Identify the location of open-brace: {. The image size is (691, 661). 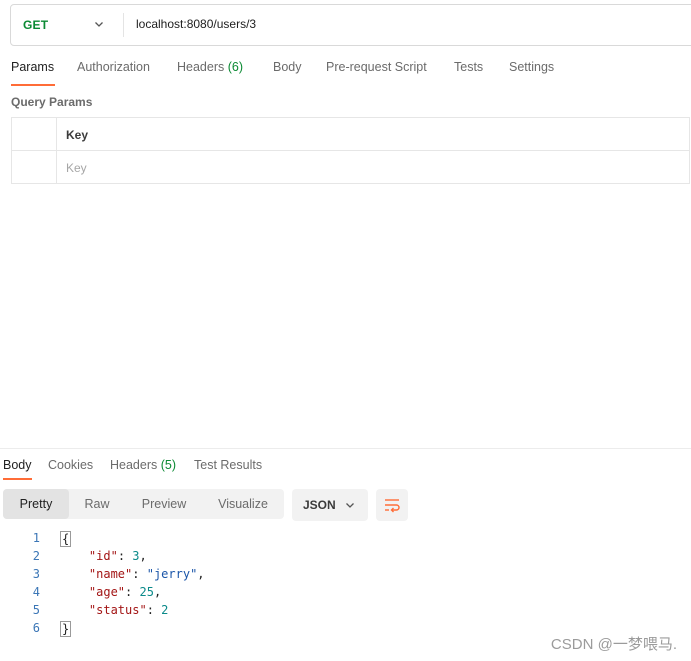
(66, 539).